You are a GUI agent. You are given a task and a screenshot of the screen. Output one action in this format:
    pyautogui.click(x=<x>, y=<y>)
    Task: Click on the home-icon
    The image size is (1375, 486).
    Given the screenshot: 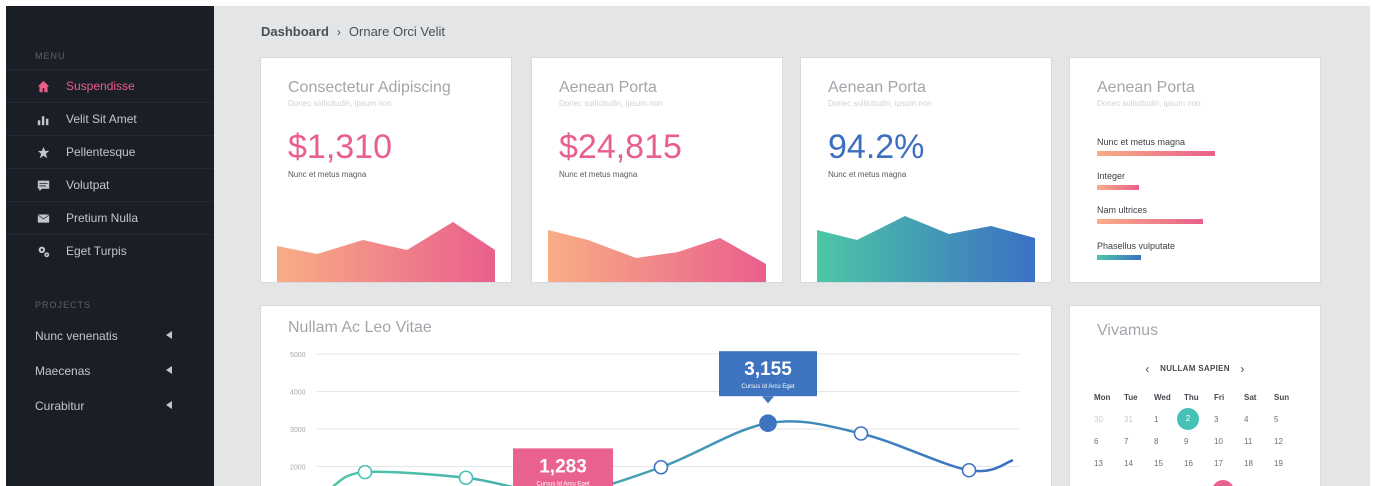 What is the action you would take?
    pyautogui.click(x=43, y=86)
    